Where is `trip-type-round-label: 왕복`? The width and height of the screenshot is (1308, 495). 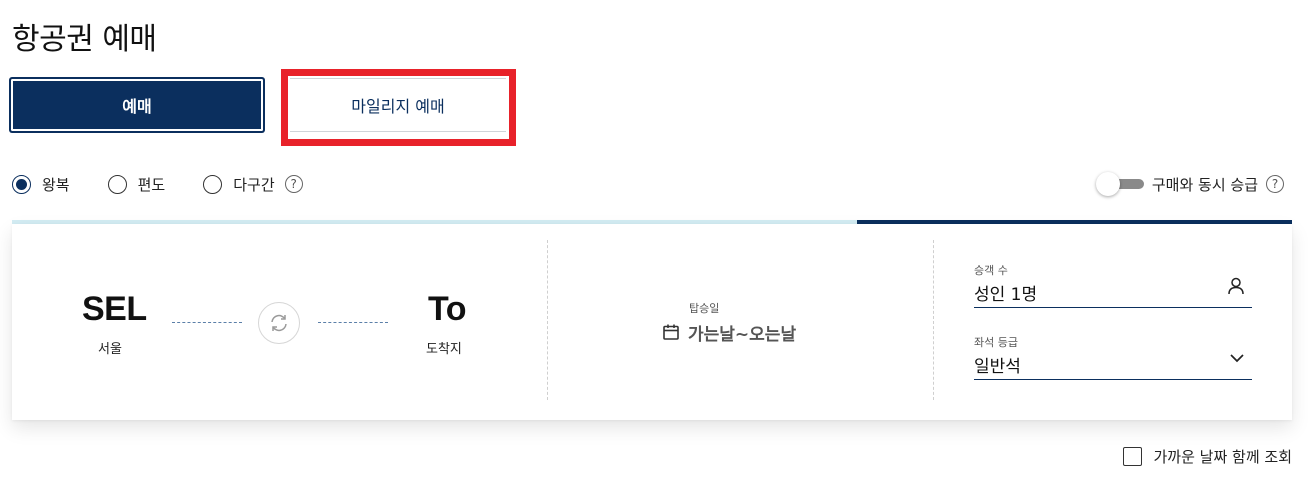 trip-type-round-label: 왕복 is located at coordinates (56, 184).